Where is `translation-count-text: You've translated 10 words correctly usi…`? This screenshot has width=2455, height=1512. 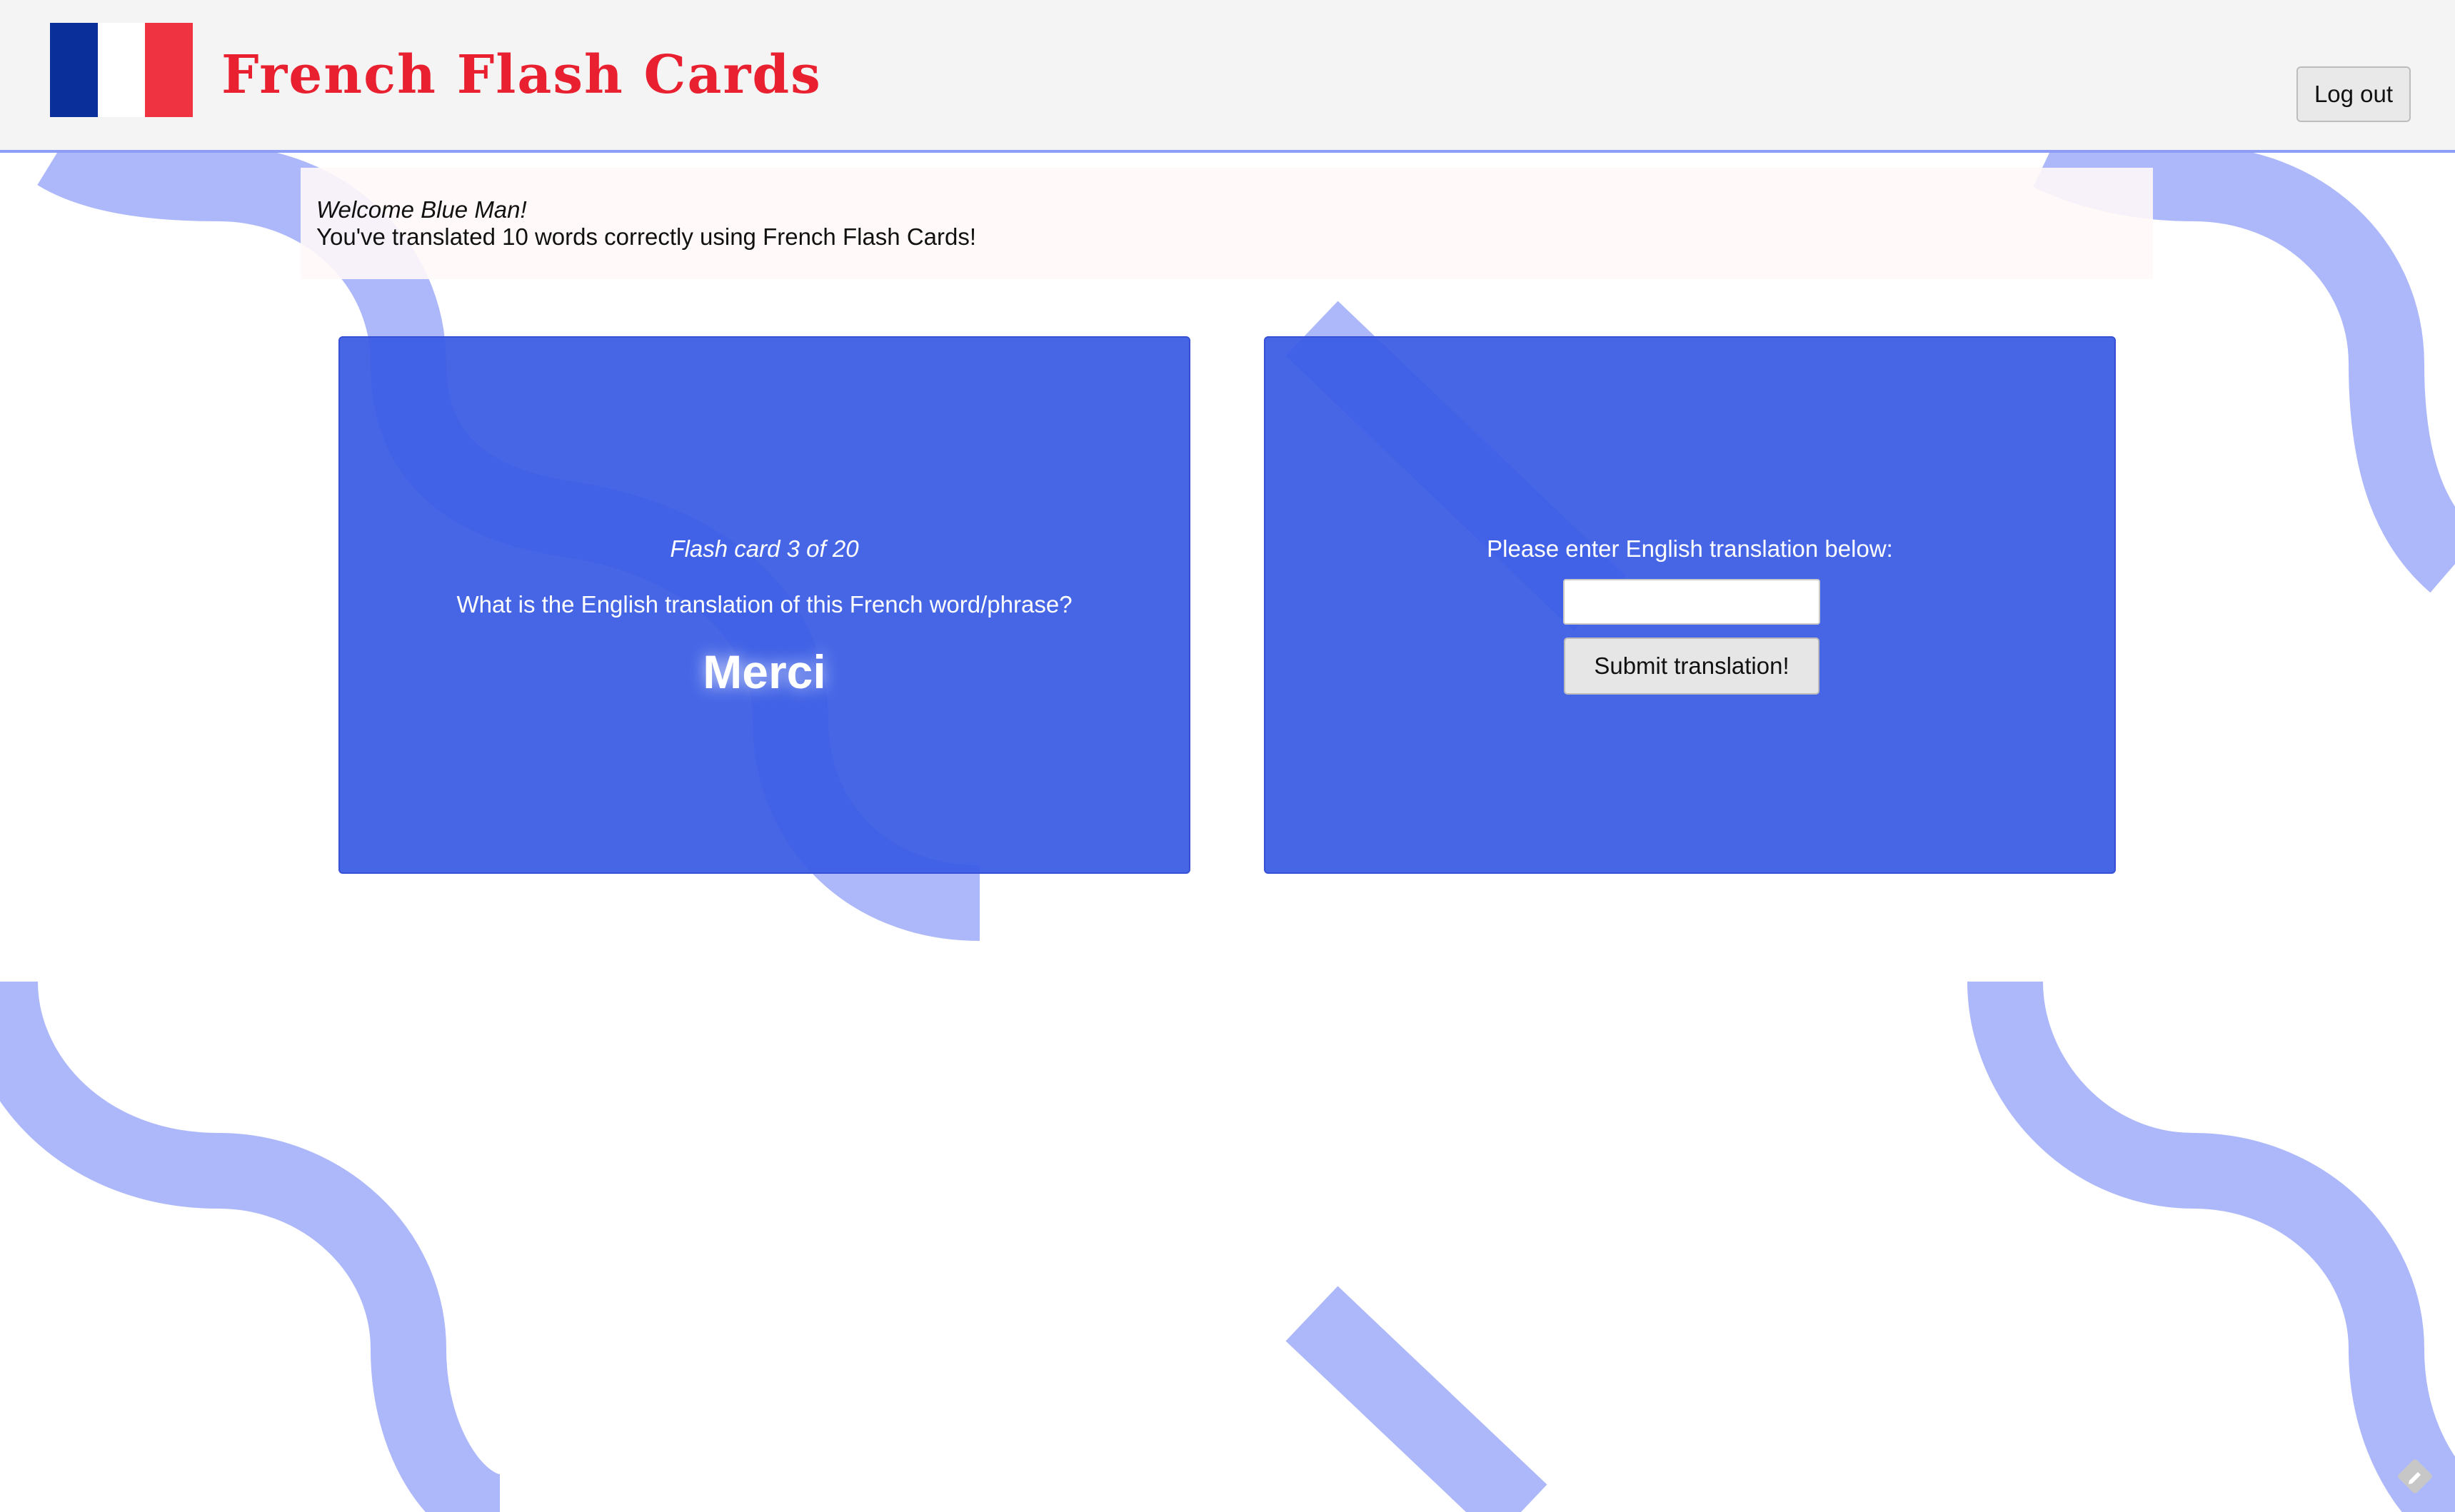 translation-count-text: You've translated 10 words correctly usi… is located at coordinates (646, 236).